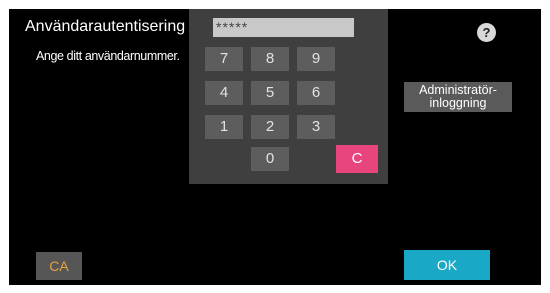 Image resolution: width=550 pixels, height=293 pixels. Describe the element at coordinates (224, 127) in the screenshot. I see `key-1: 1` at that location.